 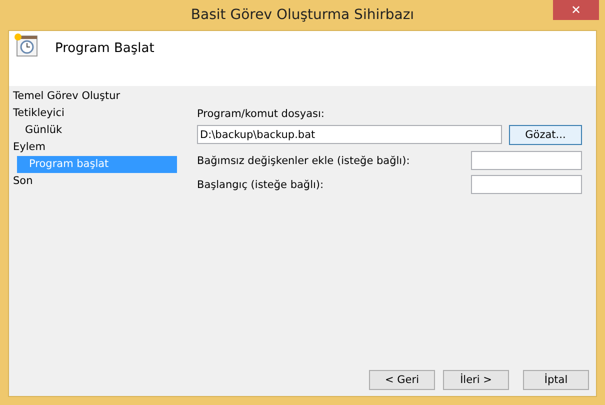 What do you see at coordinates (302, 15) in the screenshot?
I see `window-title: Basit Görev Oluşturma Sihirbazı` at bounding box center [302, 15].